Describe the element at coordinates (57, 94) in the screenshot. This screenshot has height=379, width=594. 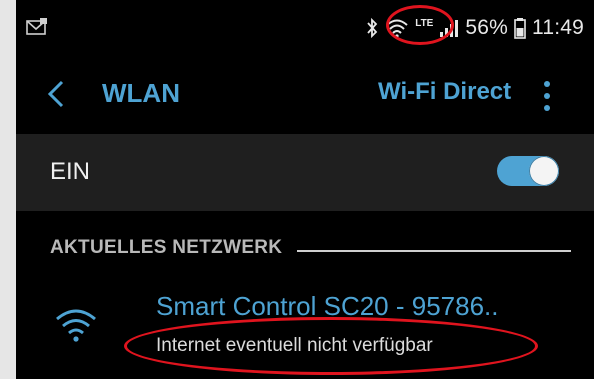
I see `chevron-left-icon` at that location.